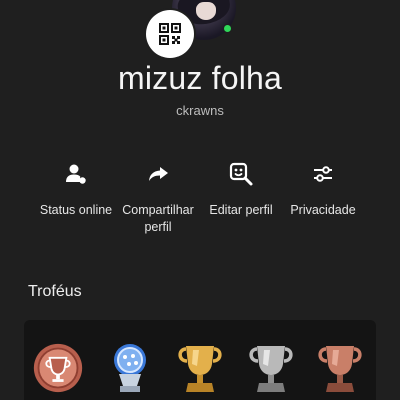  I want to click on bronze-trophy-icon, so click(340, 368).